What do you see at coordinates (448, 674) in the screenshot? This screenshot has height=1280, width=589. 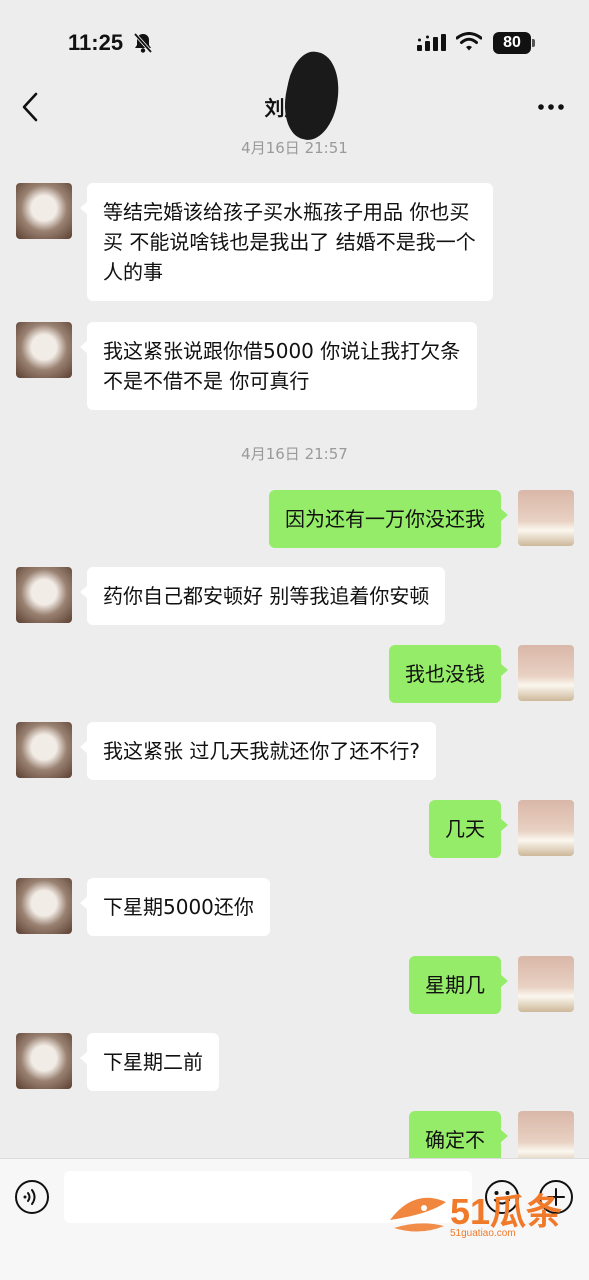 I see `message-bubble-outgoing: 我也没钱` at bounding box center [448, 674].